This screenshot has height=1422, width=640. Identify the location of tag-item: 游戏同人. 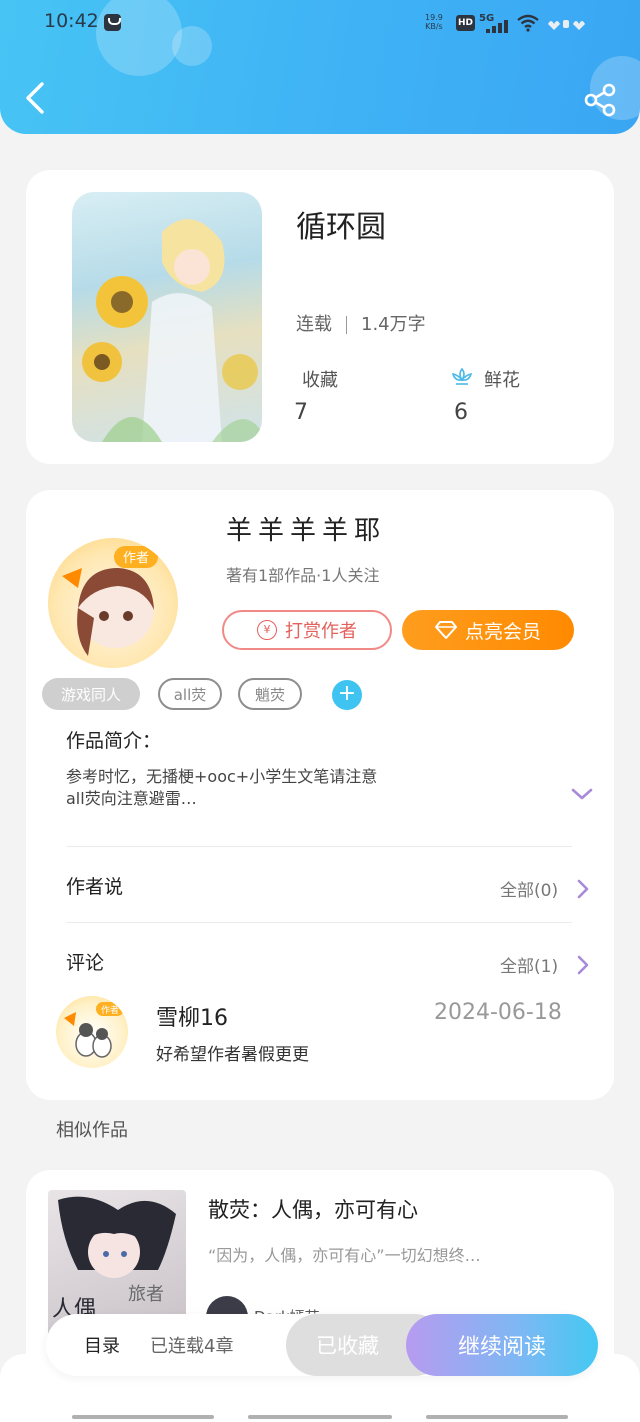
(91, 694).